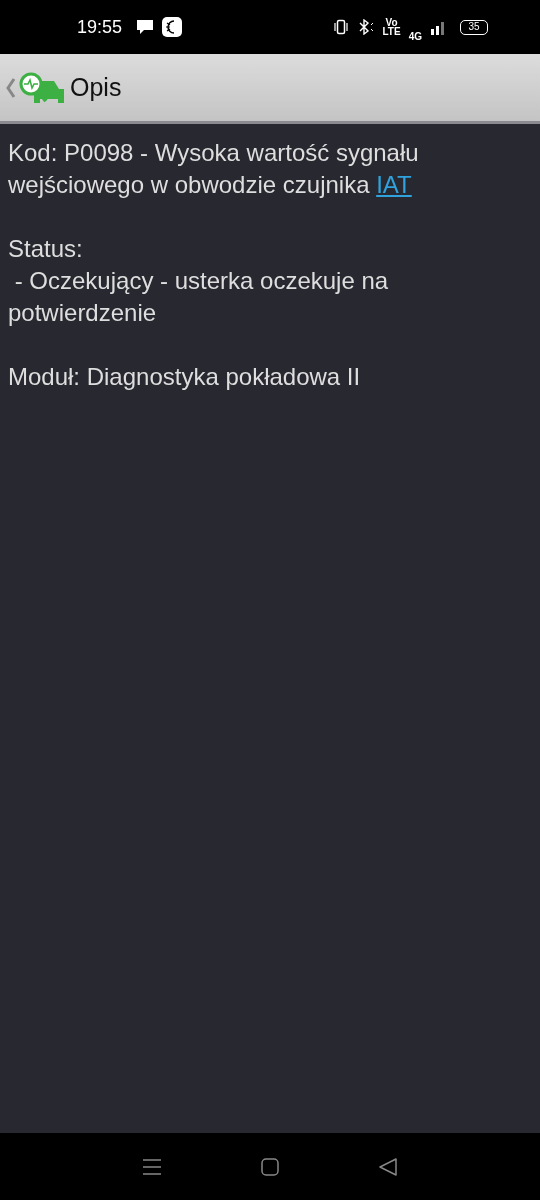 The height and width of the screenshot is (1200, 540). I want to click on menu-icon, so click(152, 1166).